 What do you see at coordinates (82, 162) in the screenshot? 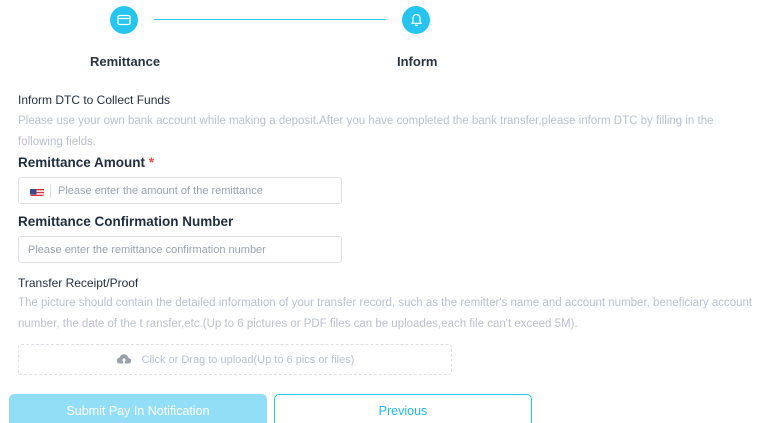
I see `remittance-amount-label-text: Remittance Amount` at bounding box center [82, 162].